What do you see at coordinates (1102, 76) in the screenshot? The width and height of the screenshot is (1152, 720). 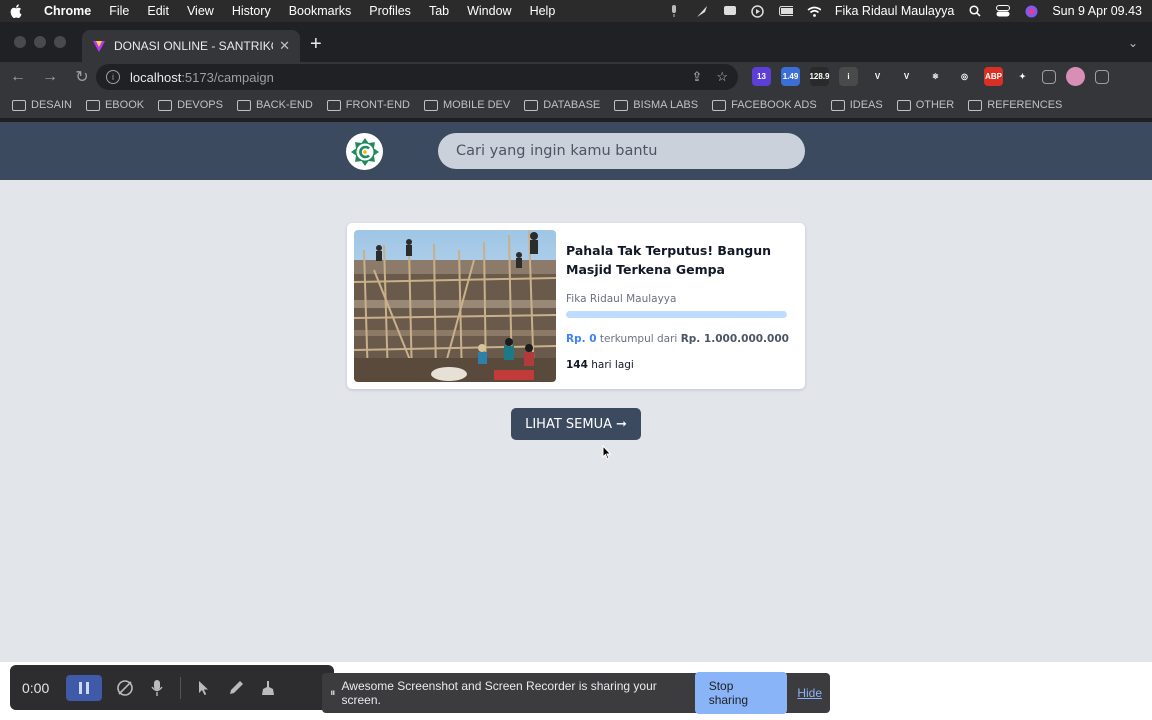 I see `browser-menu-icon` at bounding box center [1102, 76].